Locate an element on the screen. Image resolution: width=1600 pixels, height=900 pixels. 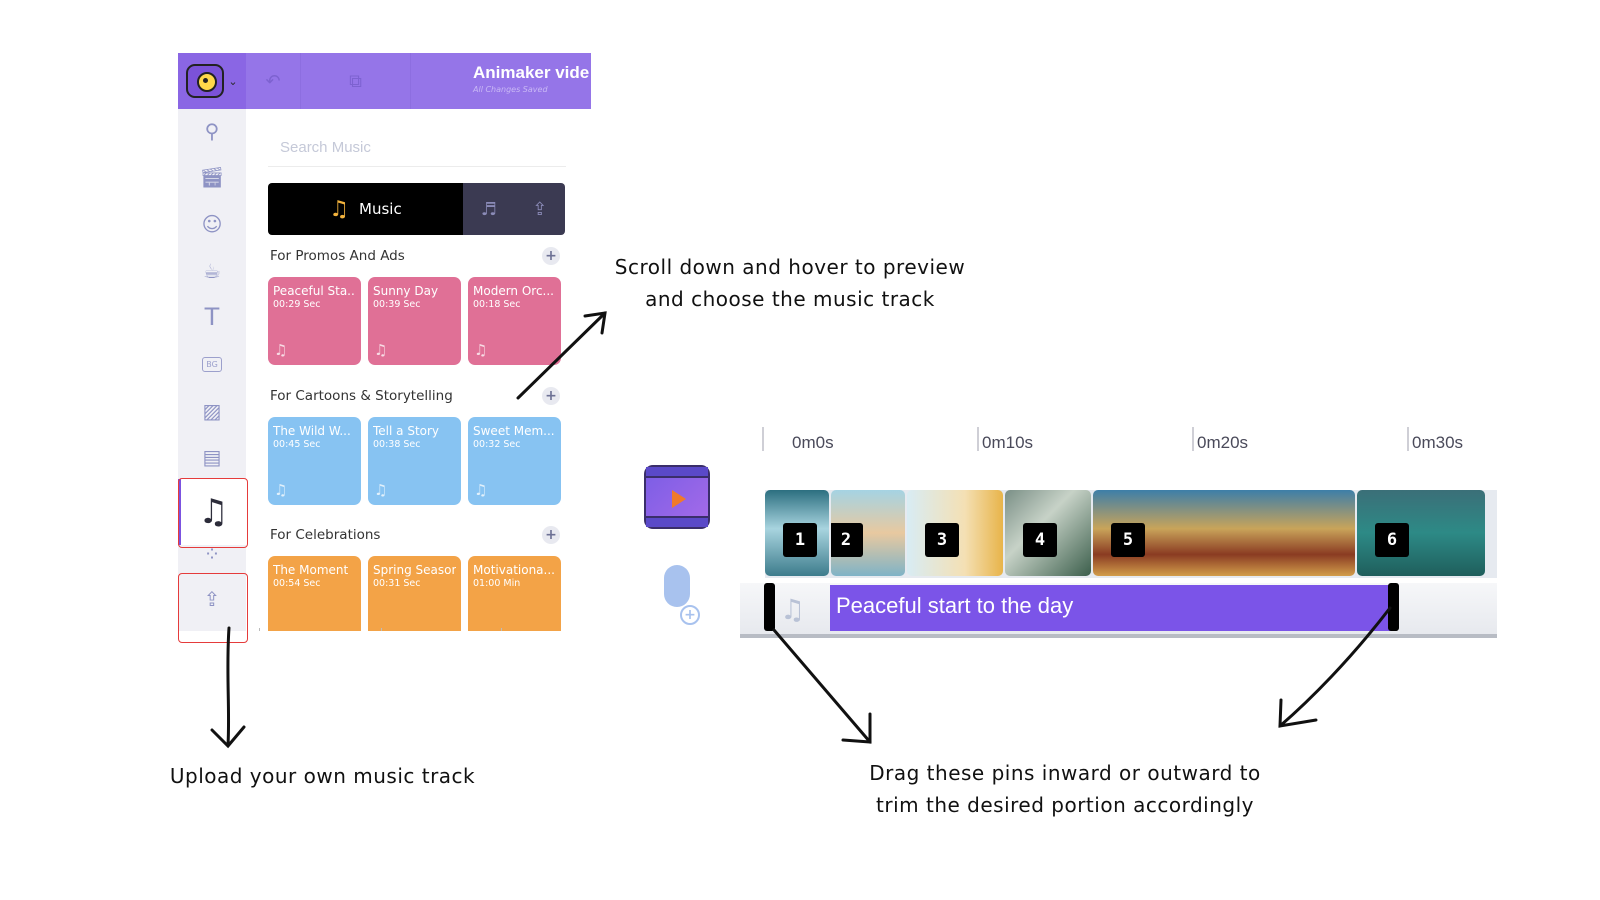
scene-thumbnail: 6 is located at coordinates (1421, 533).